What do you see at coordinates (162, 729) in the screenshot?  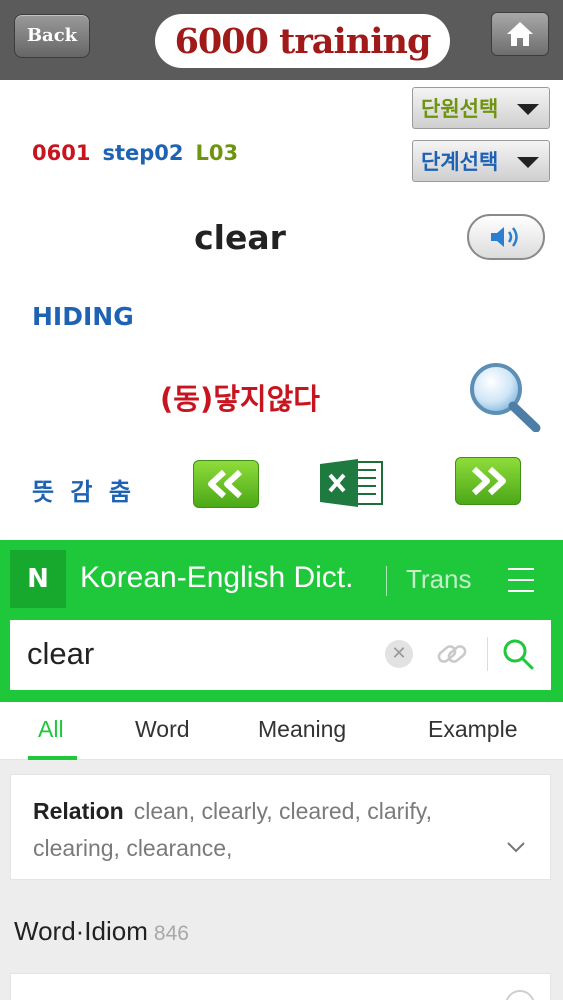 I see `tab-word: Word` at bounding box center [162, 729].